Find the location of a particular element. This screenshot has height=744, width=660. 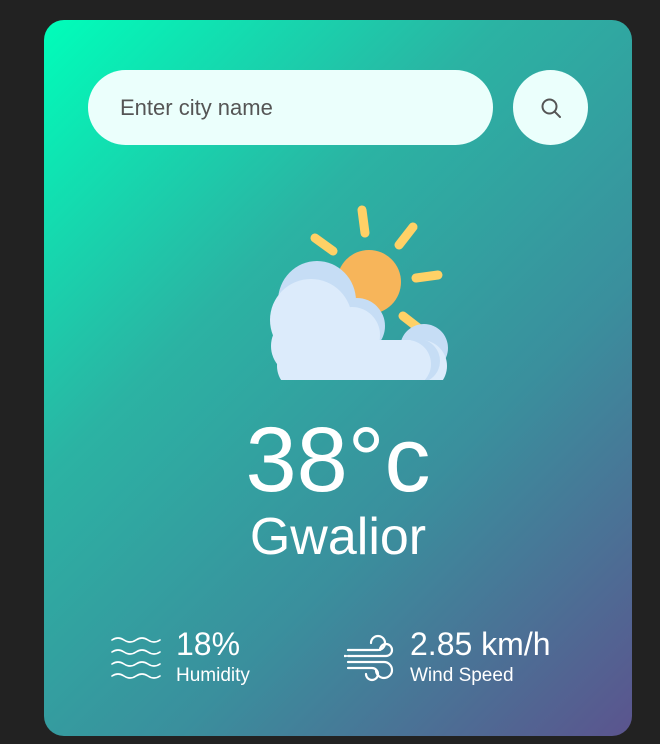

temperature: 38°c is located at coordinates (338, 460).